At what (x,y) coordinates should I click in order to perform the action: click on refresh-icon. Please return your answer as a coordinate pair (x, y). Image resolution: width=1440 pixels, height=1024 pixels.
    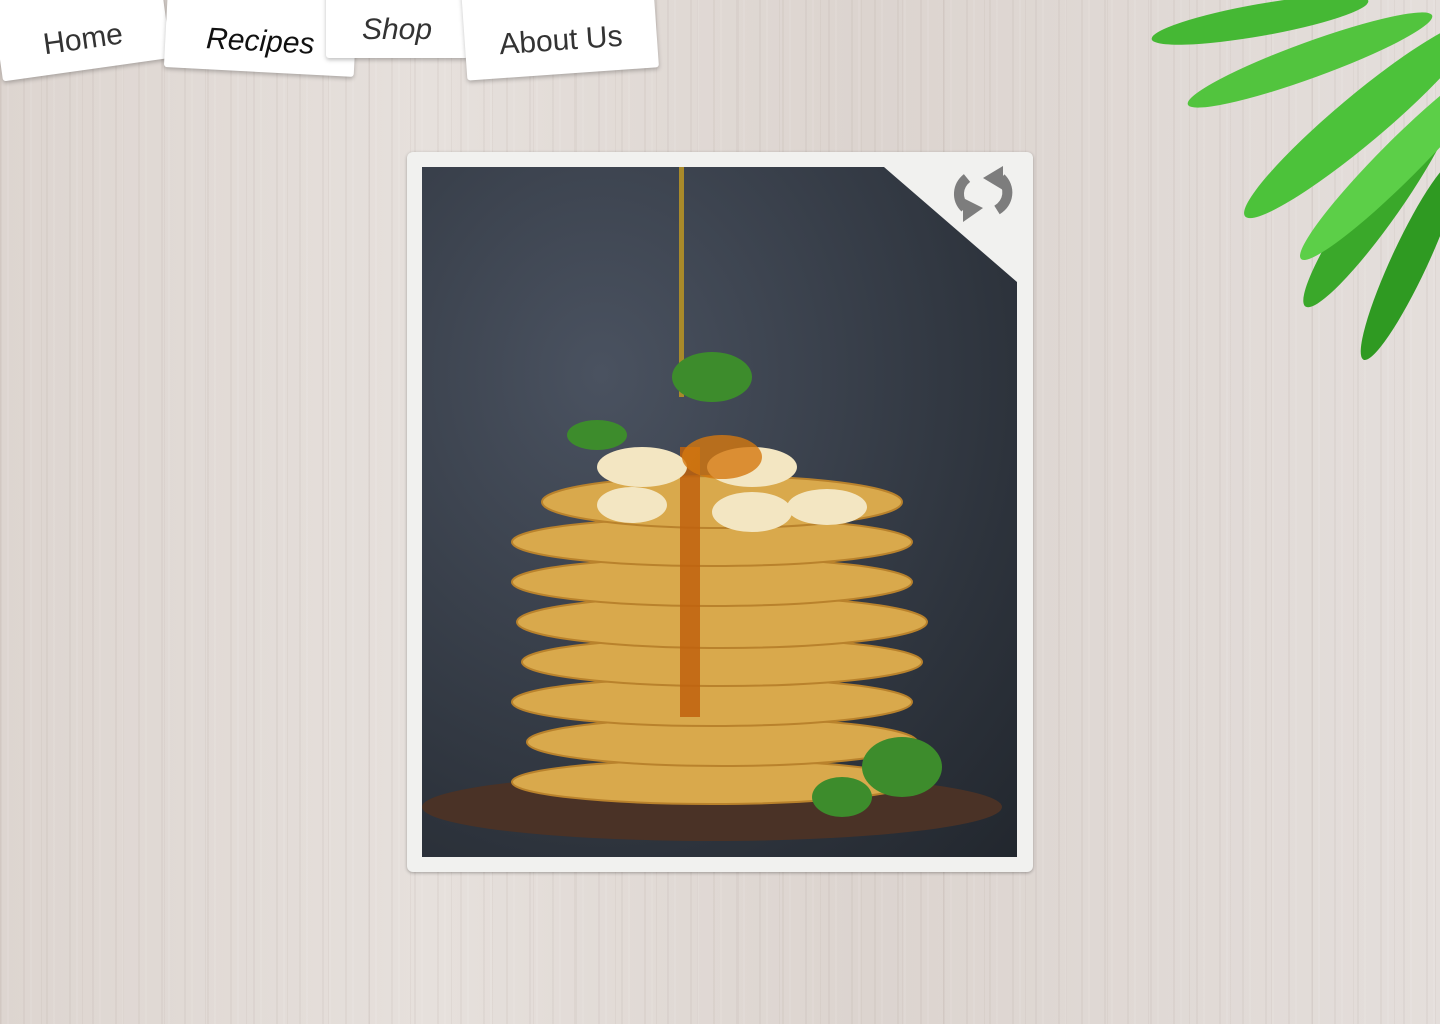
    Looking at the image, I should click on (983, 194).